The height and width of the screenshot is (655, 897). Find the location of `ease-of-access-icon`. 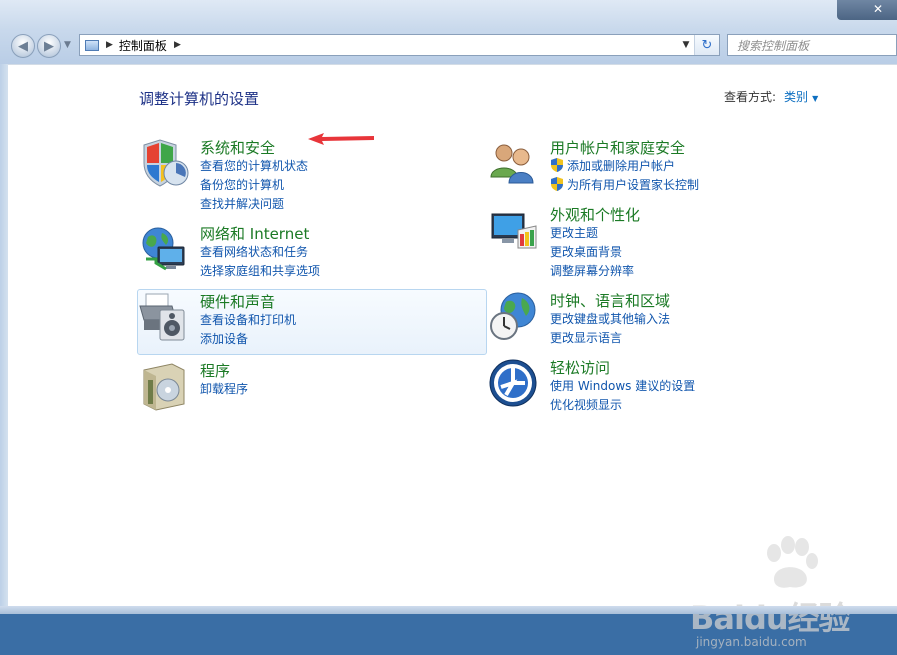

ease-of-access-icon is located at coordinates (513, 383).